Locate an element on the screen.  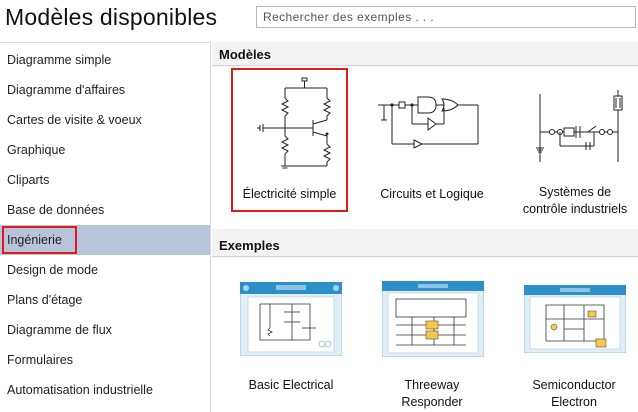
industrial-control-icon is located at coordinates (579, 126).